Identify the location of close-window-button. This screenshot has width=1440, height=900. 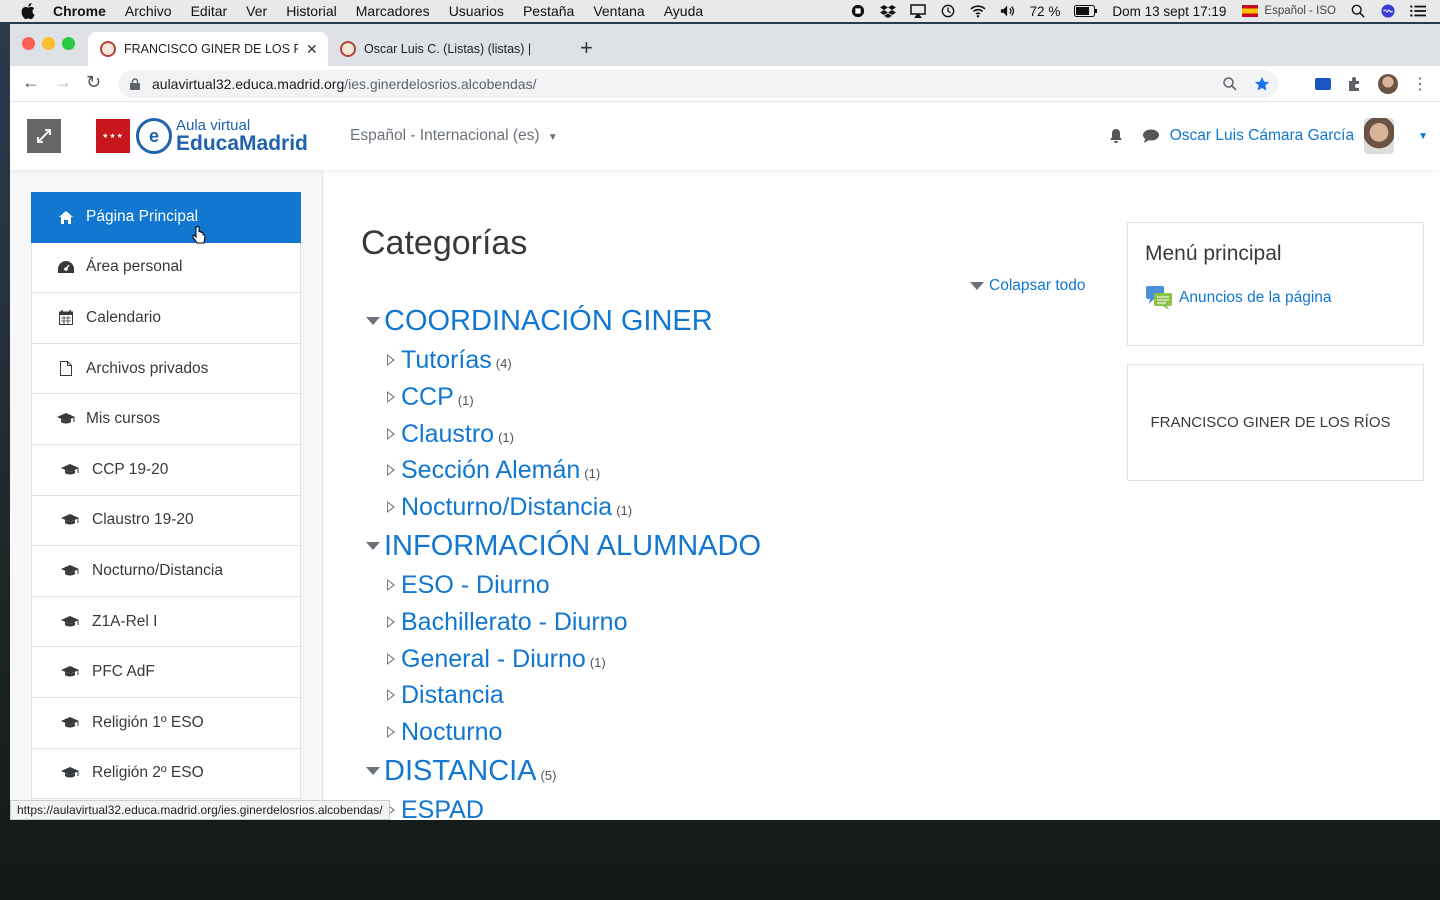
(28, 43).